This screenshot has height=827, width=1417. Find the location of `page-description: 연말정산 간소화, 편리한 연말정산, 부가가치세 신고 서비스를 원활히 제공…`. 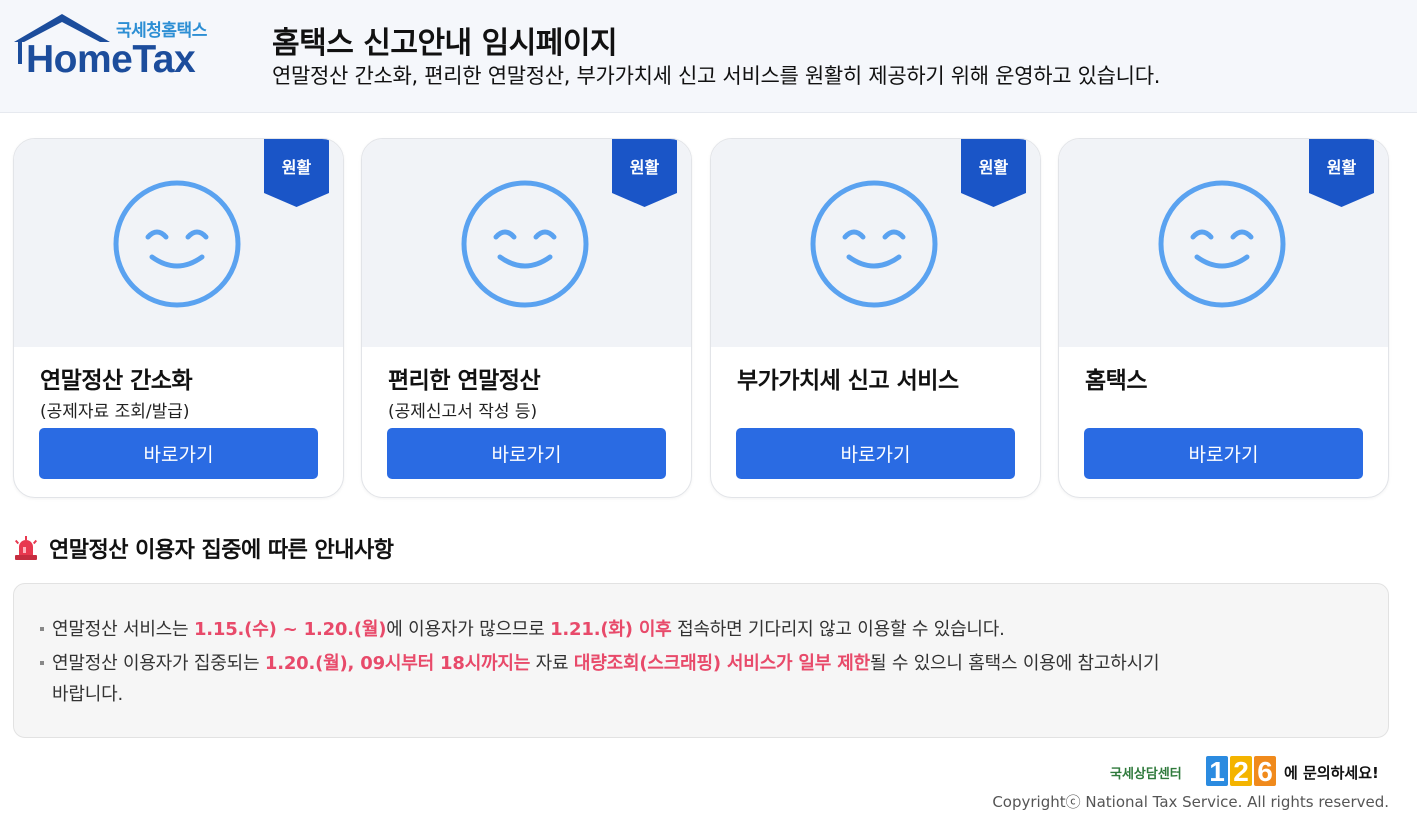

page-description: 연말정산 간소화, 편리한 연말정산, 부가가치세 신고 서비스를 원활히 제공… is located at coordinates (716, 76).